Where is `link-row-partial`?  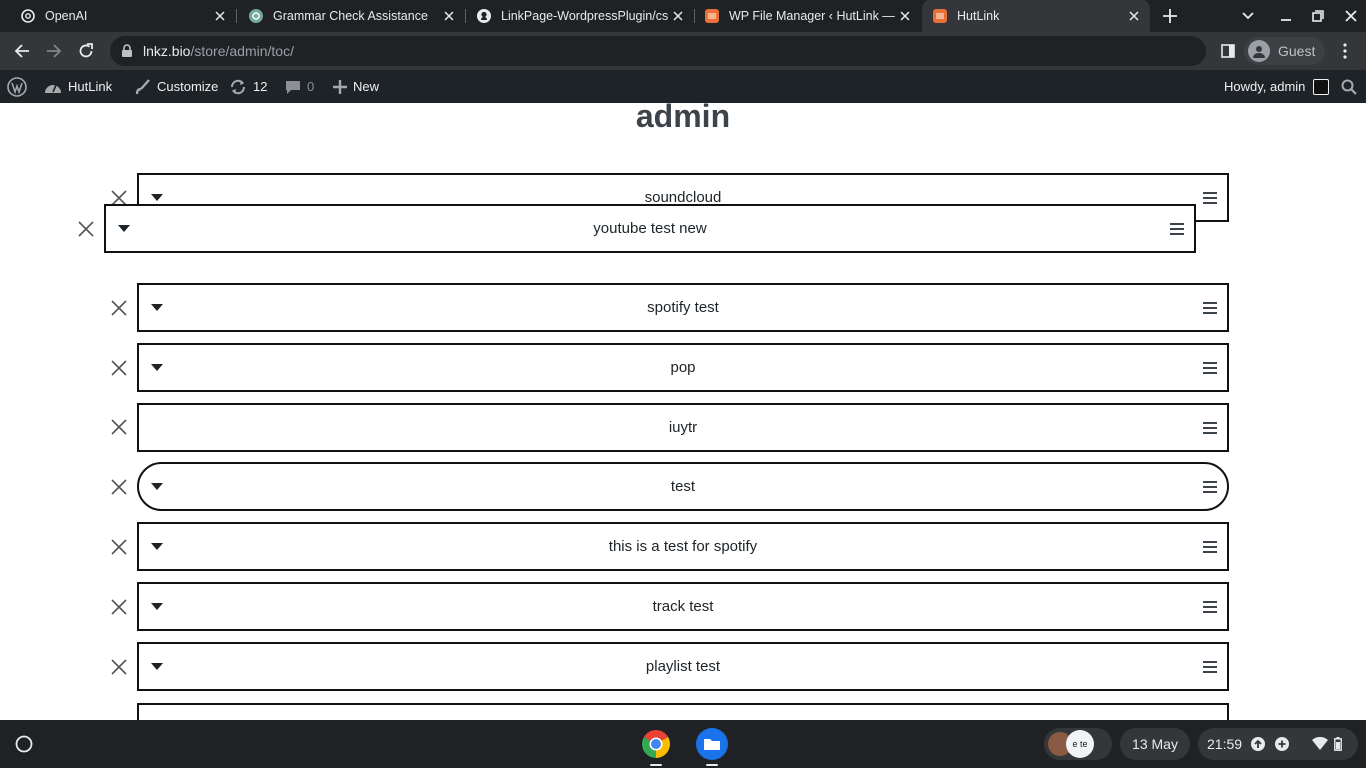 link-row-partial is located at coordinates (683, 711).